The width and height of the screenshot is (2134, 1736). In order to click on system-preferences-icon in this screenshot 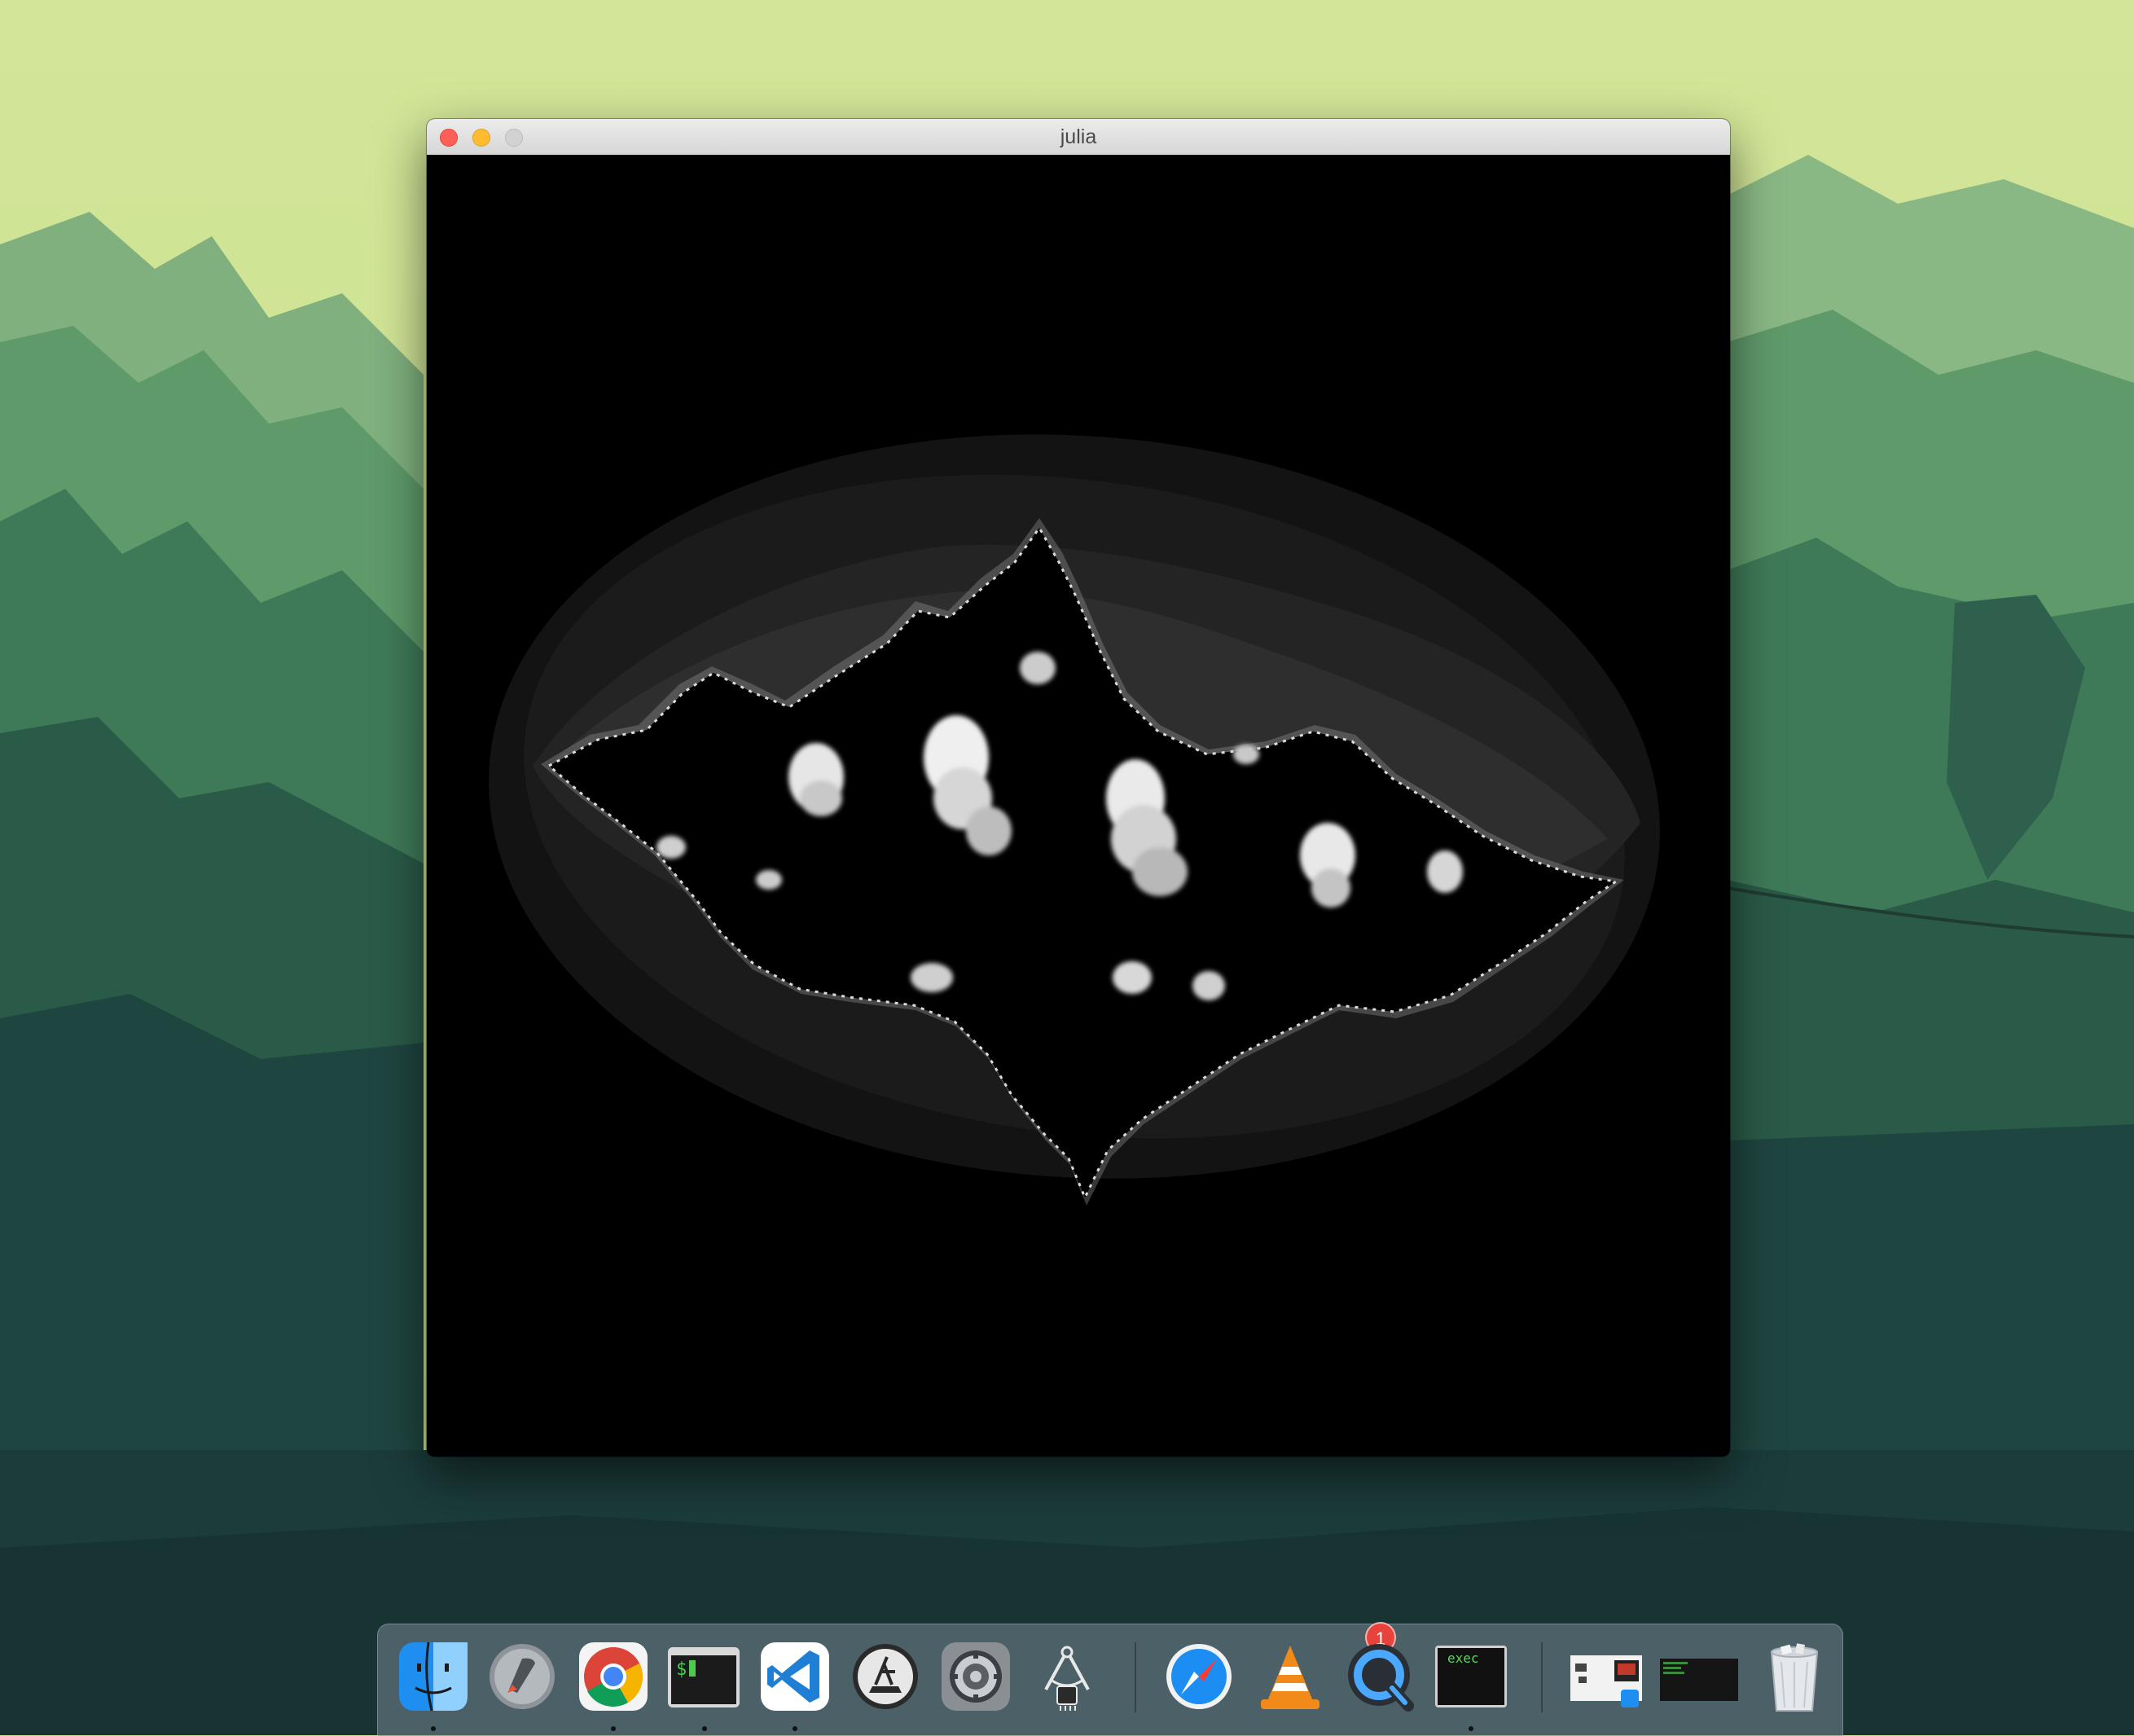, I will do `click(976, 1676)`.